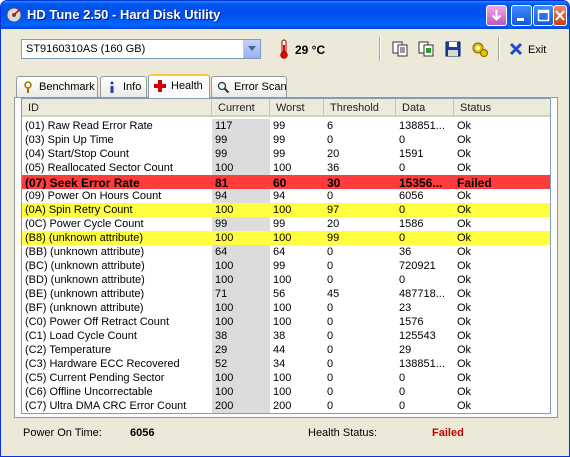 The image size is (570, 457). What do you see at coordinates (286, 406) in the screenshot?
I see `table-row: (C7) Ultra DMA CRC Error Count 200 200 0 0 Ok` at bounding box center [286, 406].